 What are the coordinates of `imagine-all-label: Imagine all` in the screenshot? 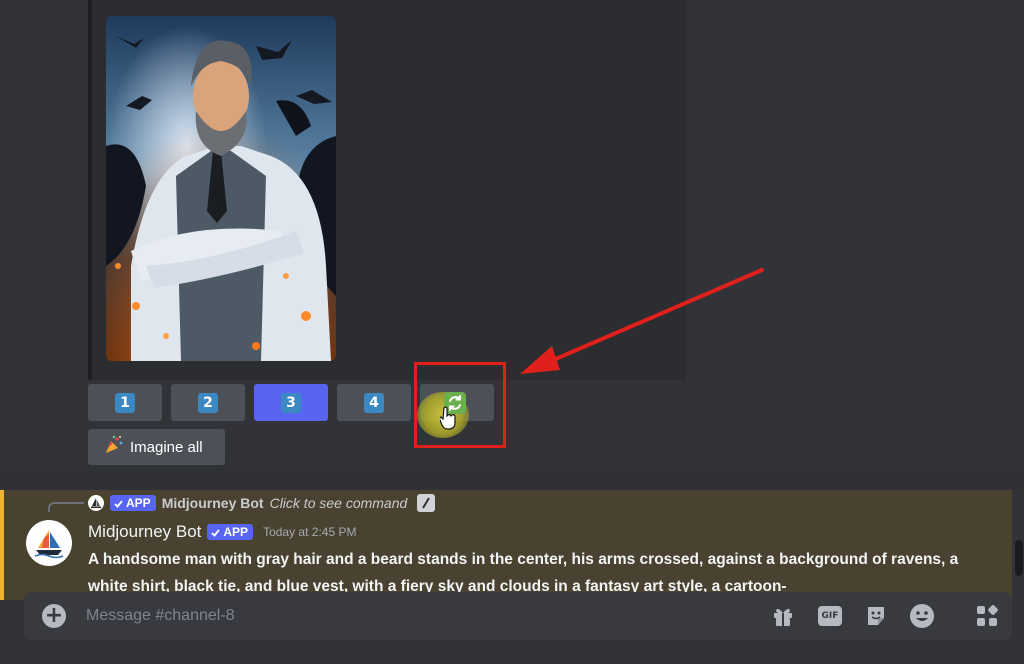 It's located at (166, 447).